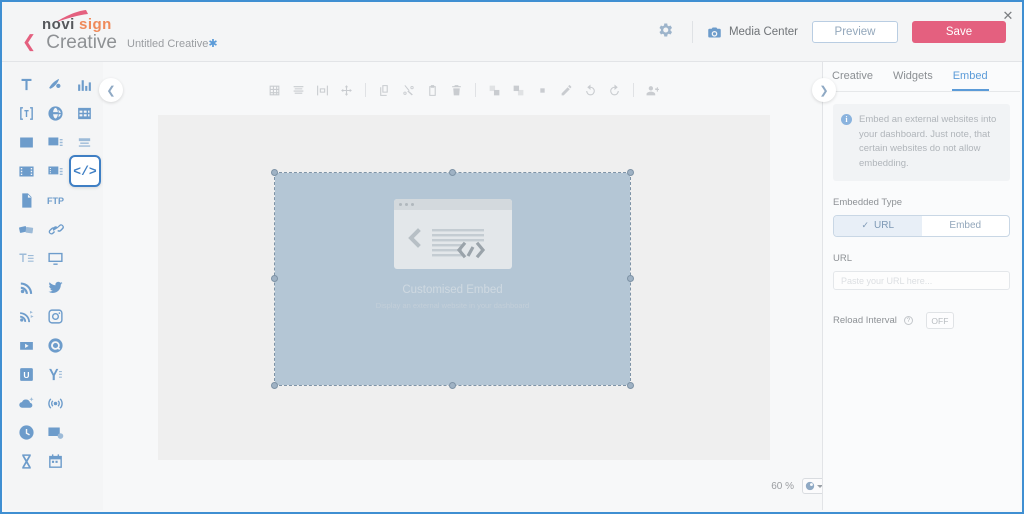  I want to click on zoom-controls: 60 %, so click(798, 486).